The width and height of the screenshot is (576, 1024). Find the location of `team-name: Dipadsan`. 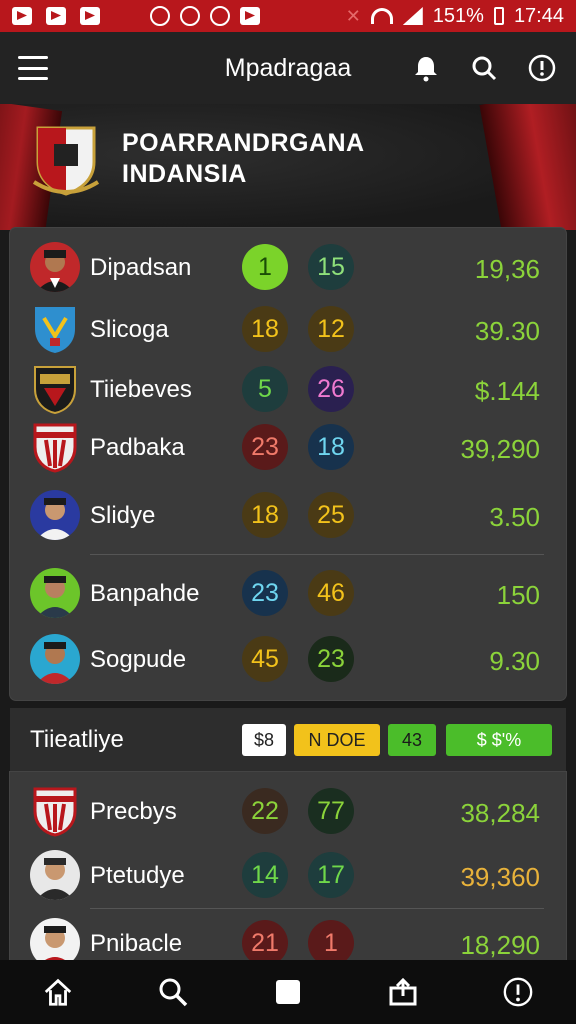

team-name: Dipadsan is located at coordinates (141, 267).